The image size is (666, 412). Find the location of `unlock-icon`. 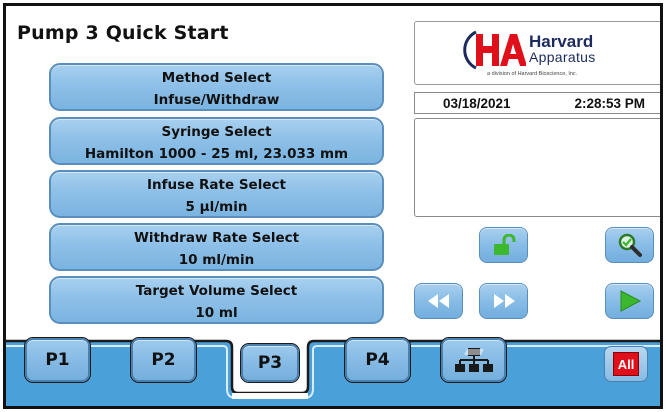

unlock-icon is located at coordinates (504, 244).